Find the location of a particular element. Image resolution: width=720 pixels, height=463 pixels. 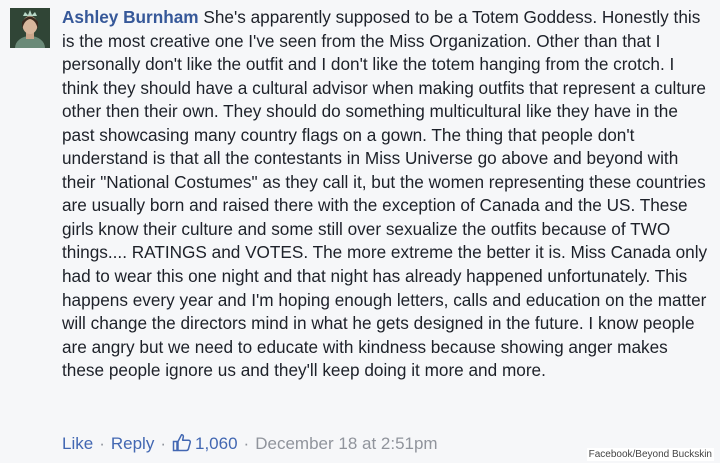

comment-actions: Like · Reply · 1,060 · December 18 at 2:51pm is located at coordinates (250, 445).